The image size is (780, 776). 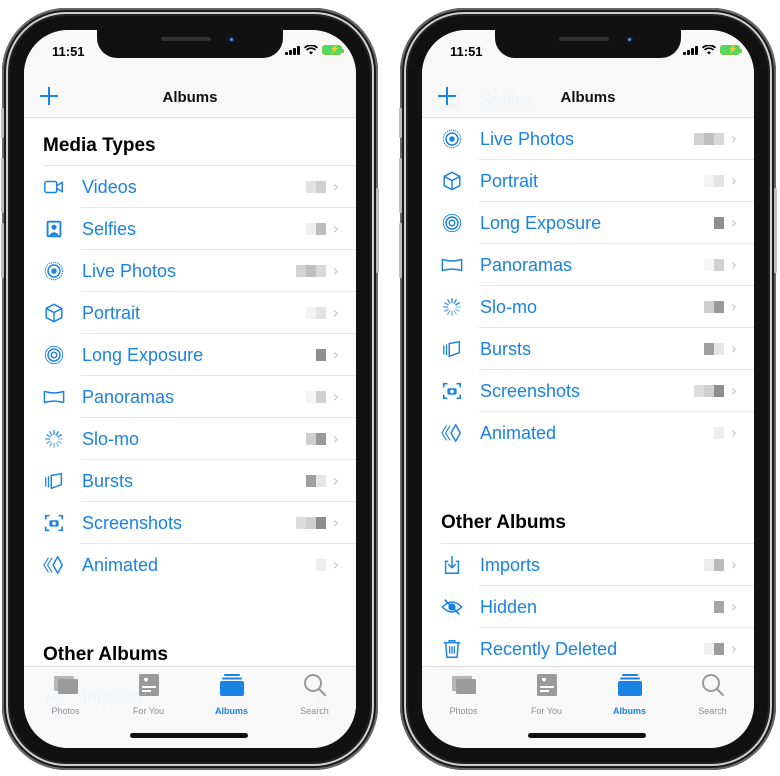 I want to click on tab-label: Search, so click(x=314, y=711).